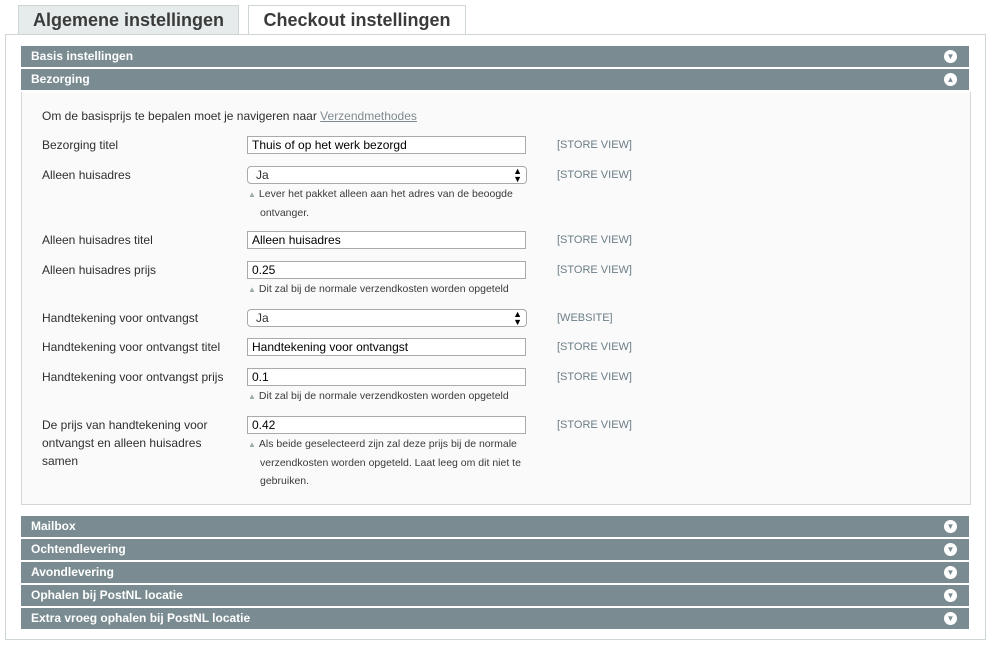 The height and width of the screenshot is (647, 991). I want to click on alleen-huisadres-titel-input, so click(386, 240).